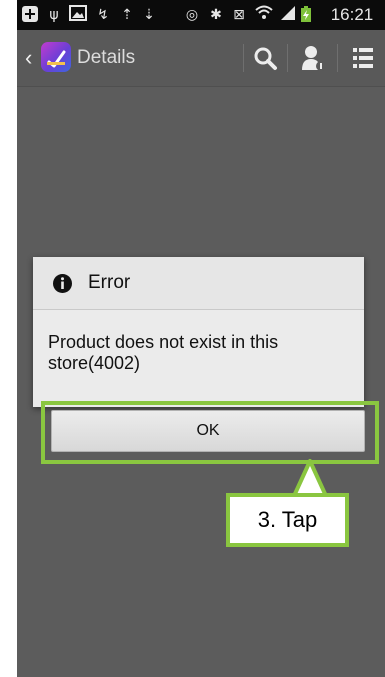 This screenshot has width=385, height=677. What do you see at coordinates (310, 478) in the screenshot?
I see `callout-tail` at bounding box center [310, 478].